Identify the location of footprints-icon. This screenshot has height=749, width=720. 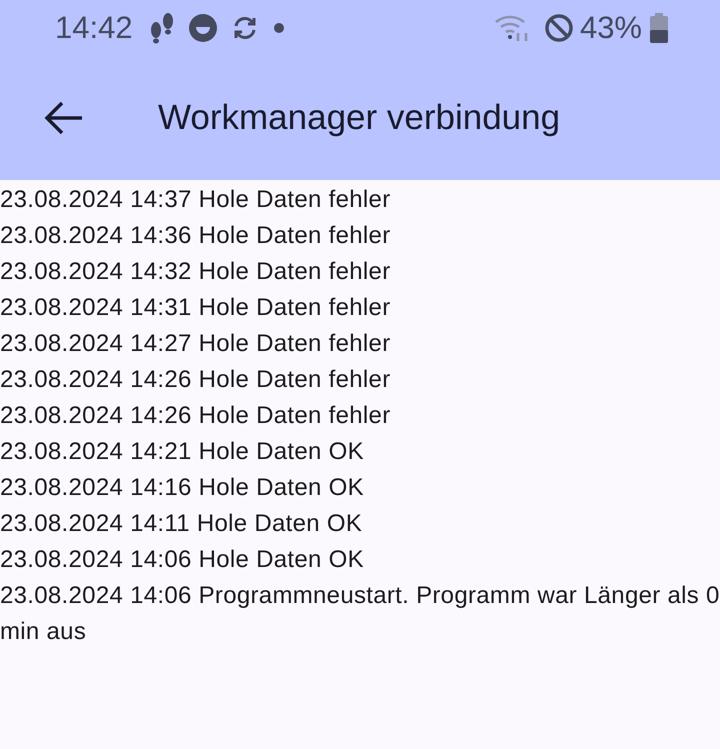
(161, 28).